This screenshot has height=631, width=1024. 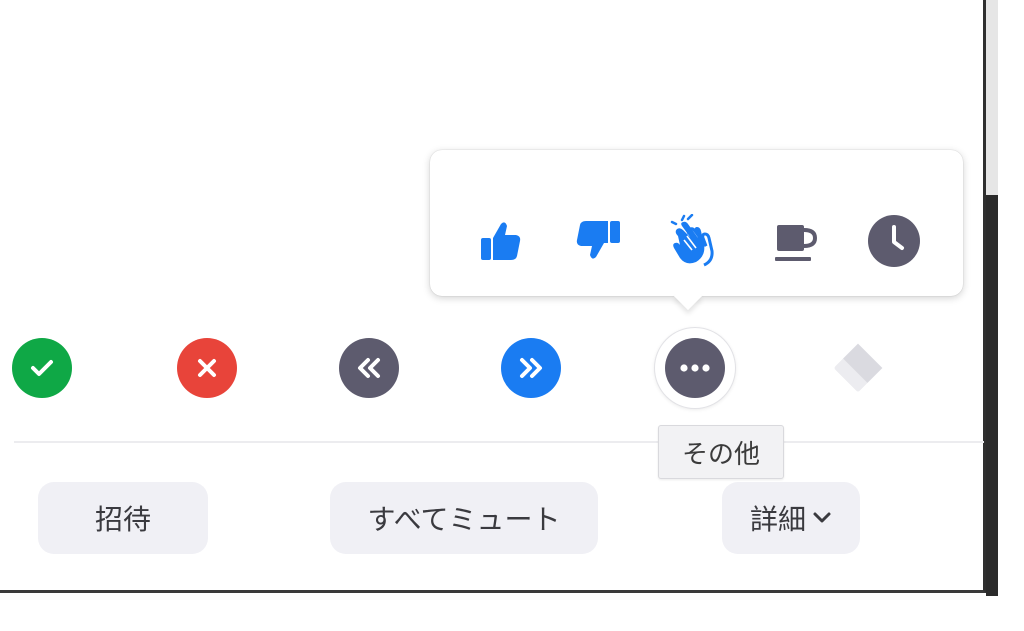 What do you see at coordinates (499, 442) in the screenshot?
I see `divider` at bounding box center [499, 442].